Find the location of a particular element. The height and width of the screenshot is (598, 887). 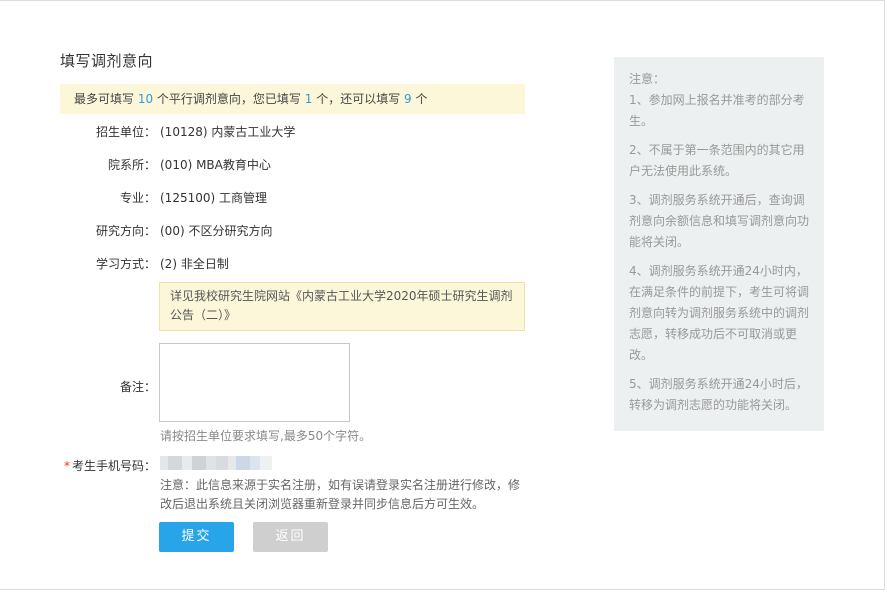

side-item-2: 2、不属于第一条范围内的其它用户无法使用此系统。 is located at coordinates (717, 160).